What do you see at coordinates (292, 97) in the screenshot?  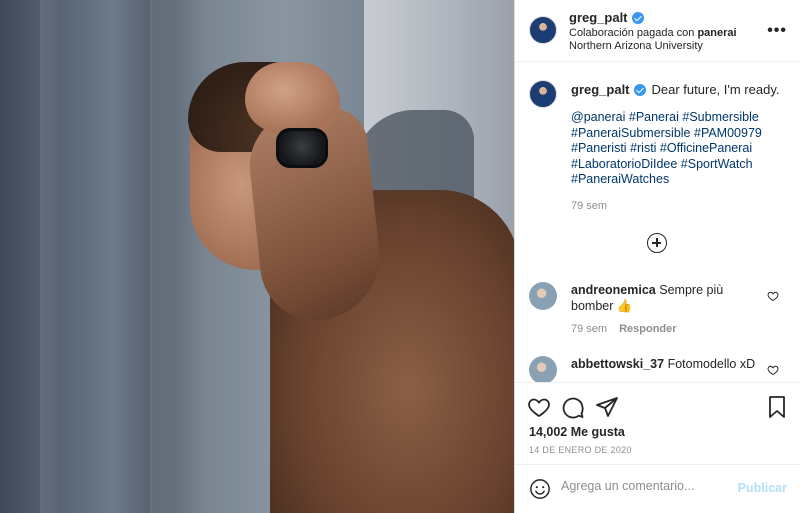 I see `photo-hand` at bounding box center [292, 97].